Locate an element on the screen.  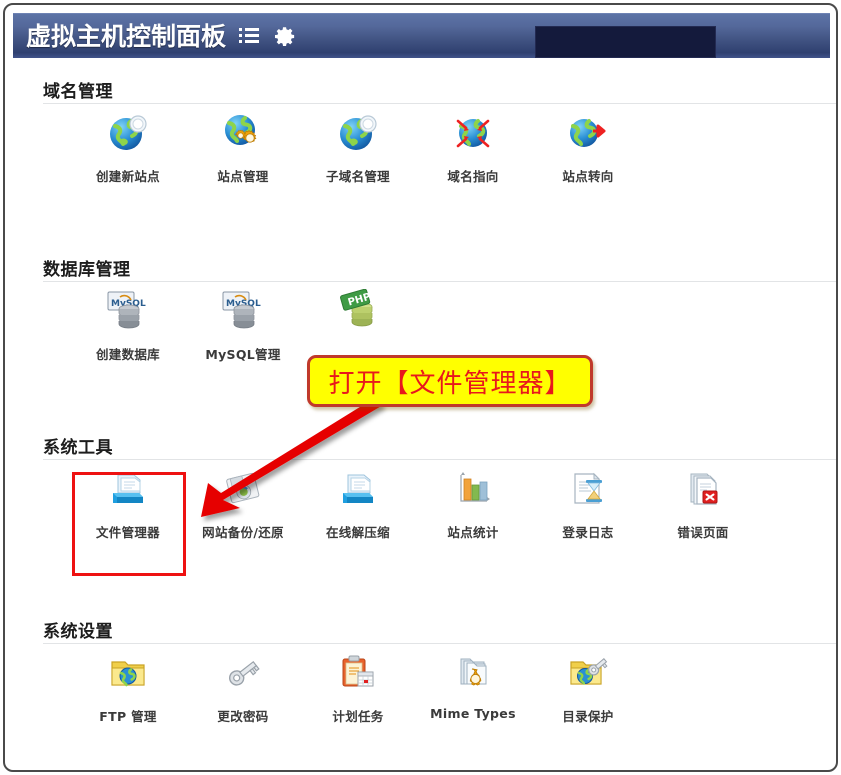
globe-subdomain-icon is located at coordinates (358, 133).